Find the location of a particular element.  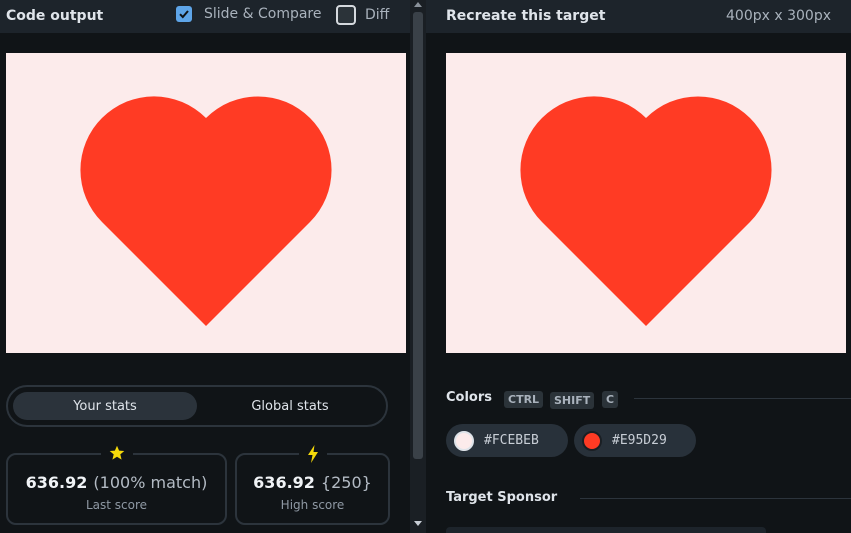

heart-shape is located at coordinates (206, 211).